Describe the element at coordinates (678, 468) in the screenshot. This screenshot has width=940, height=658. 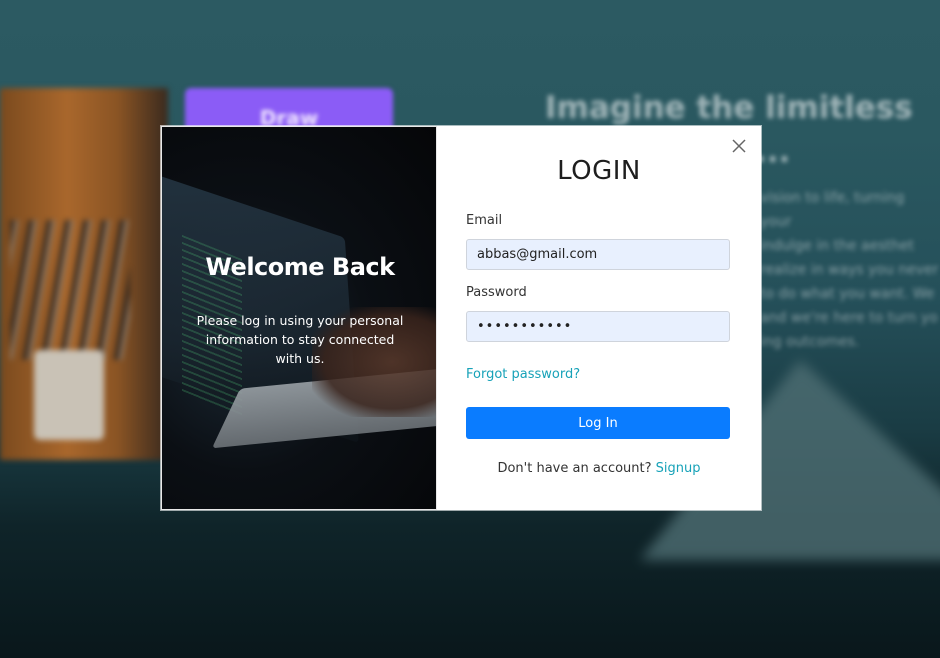
I see `signup-link: Signup` at that location.